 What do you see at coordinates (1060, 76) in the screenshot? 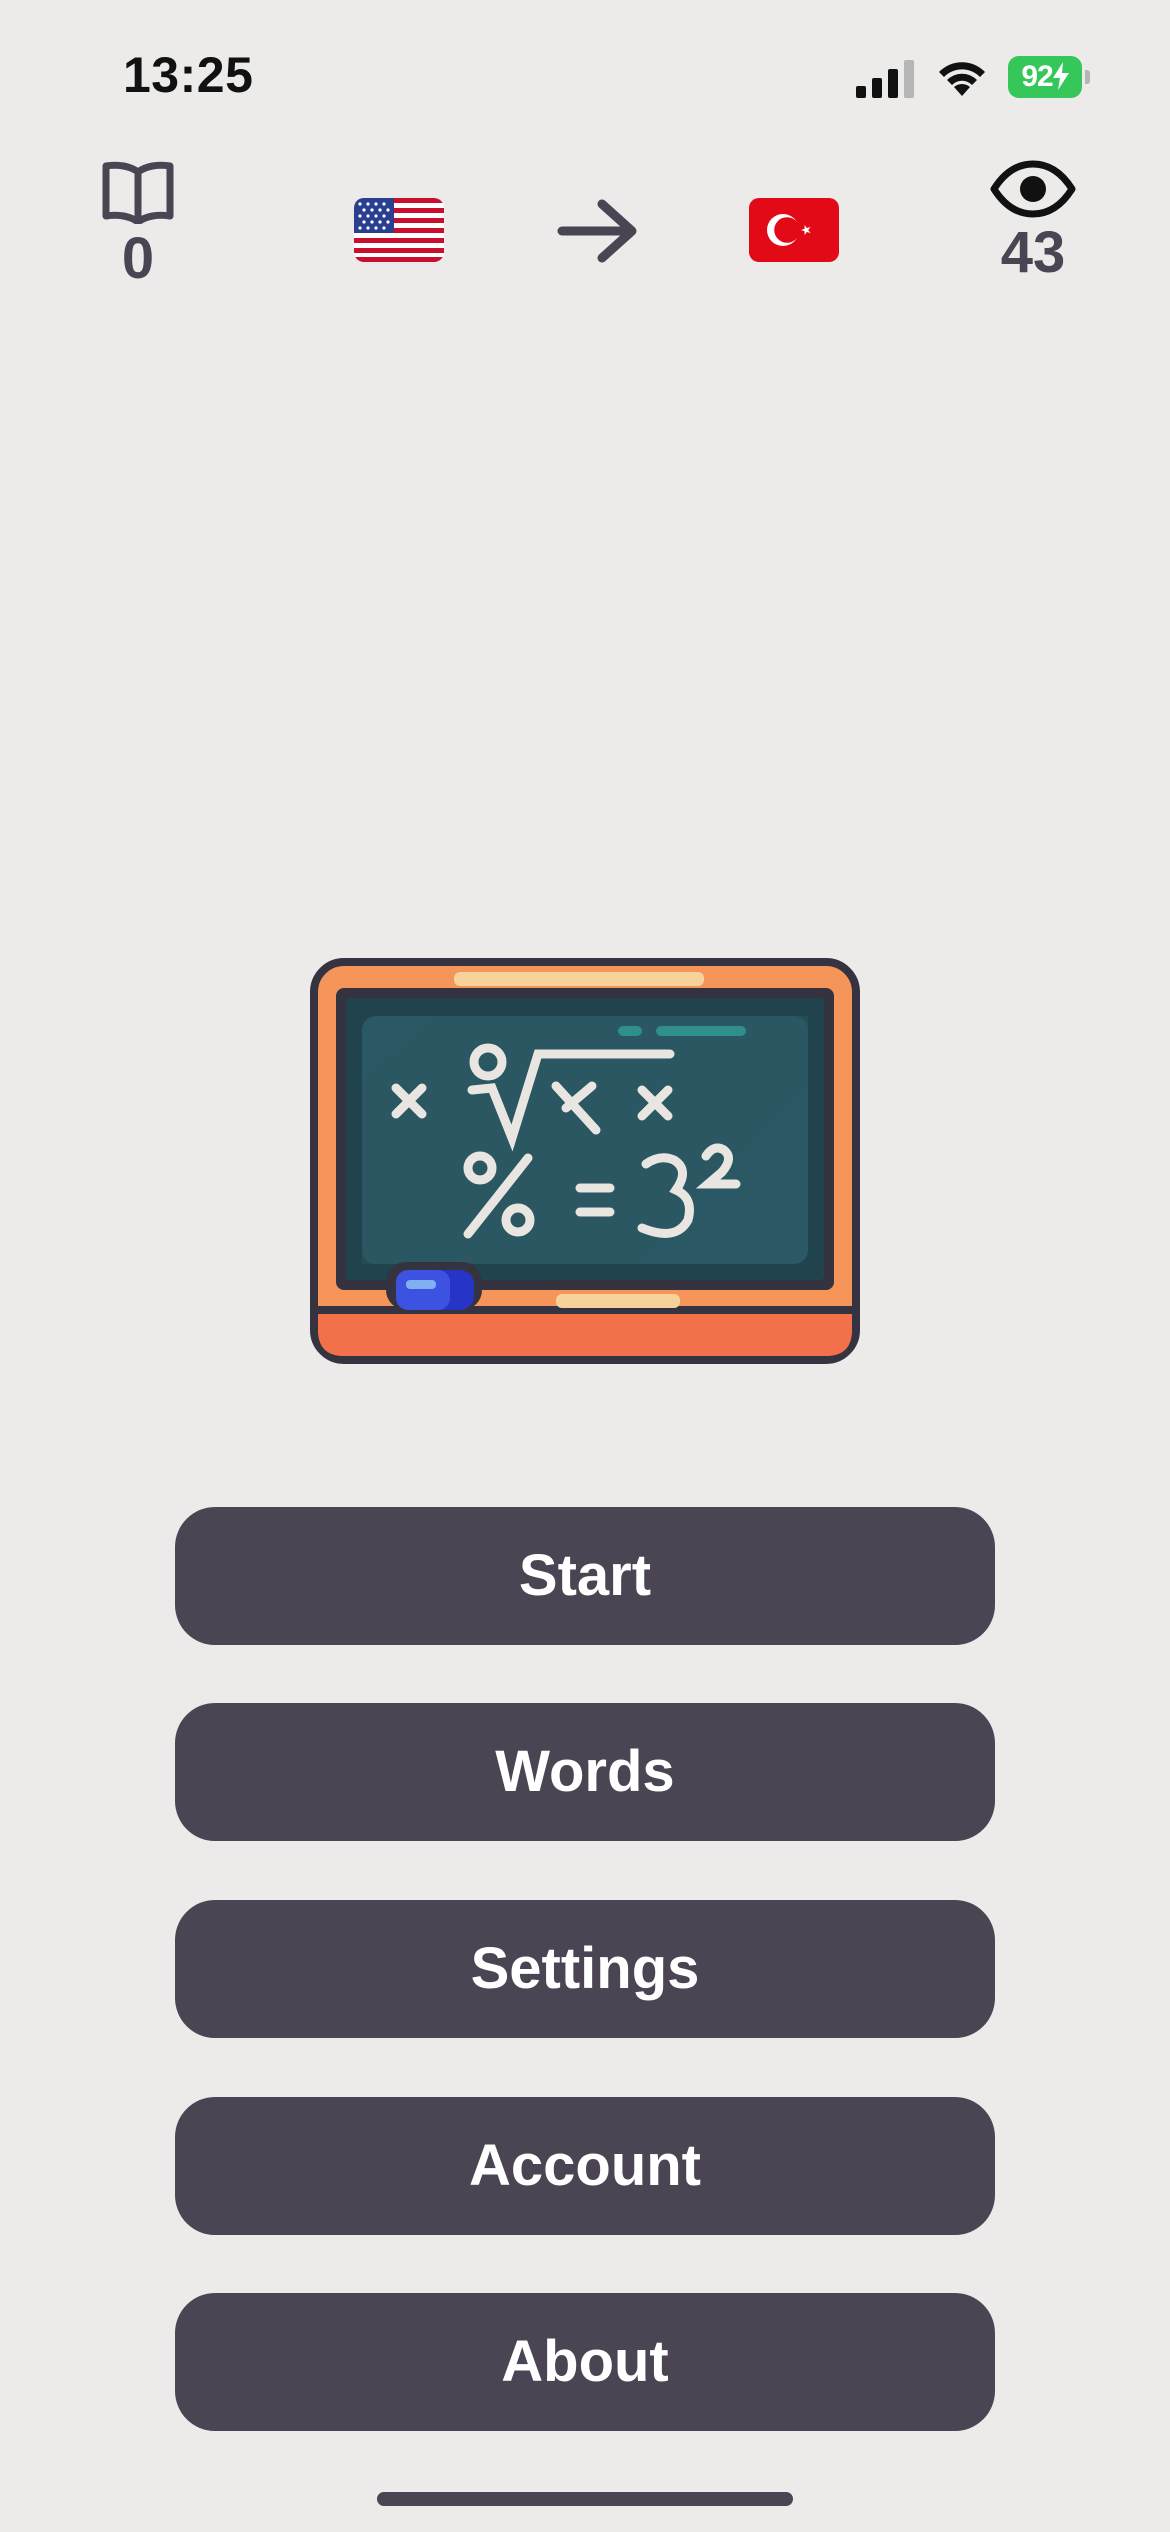
I see `charging-bolt-icon` at bounding box center [1060, 76].